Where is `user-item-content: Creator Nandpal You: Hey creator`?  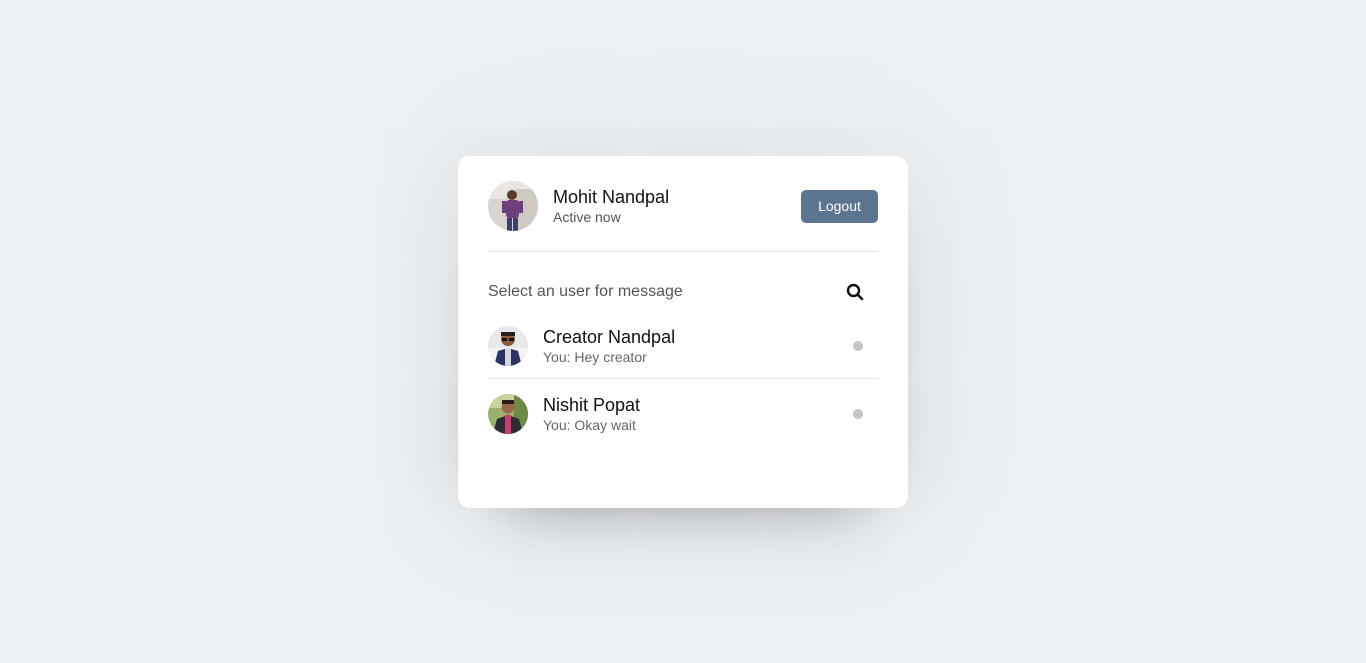
user-item-content: Creator Nandpal You: Hey creator is located at coordinates (581, 346).